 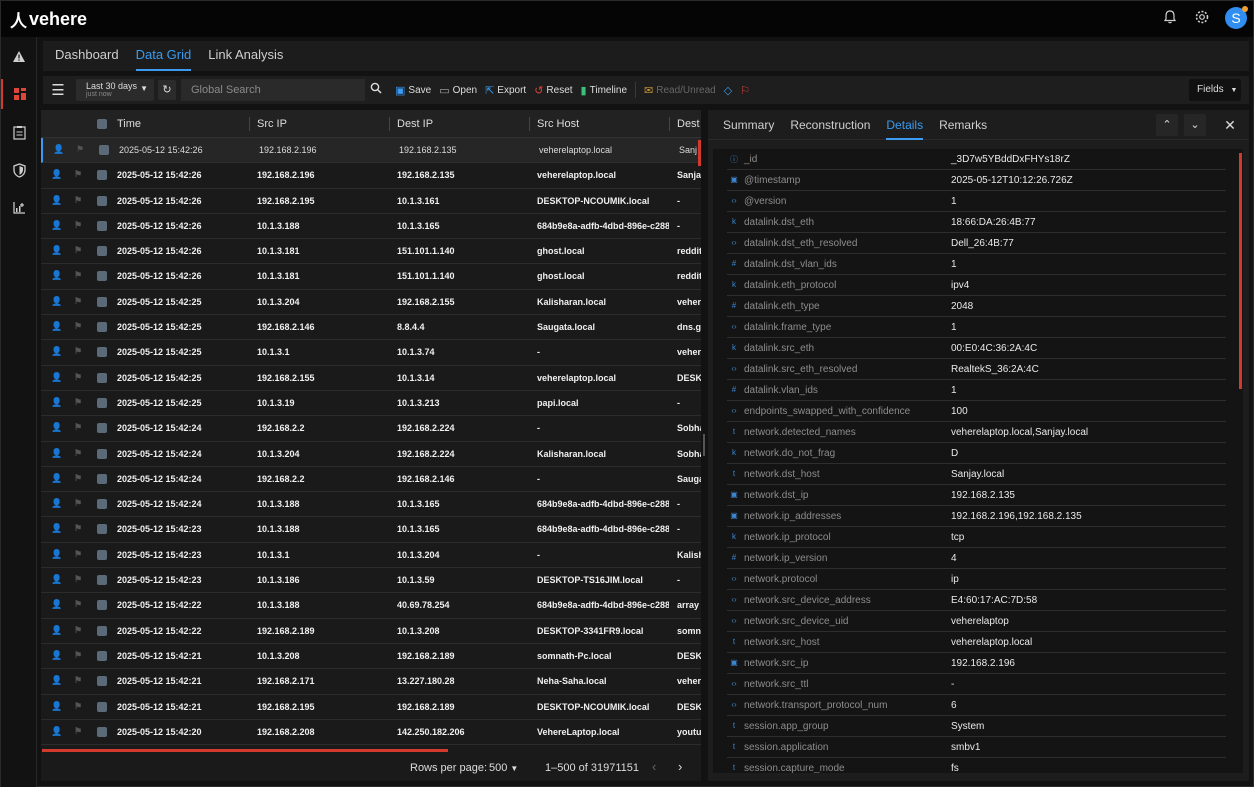 What do you see at coordinates (505, 90) in the screenshot?
I see `export-button: ⇱ Export` at bounding box center [505, 90].